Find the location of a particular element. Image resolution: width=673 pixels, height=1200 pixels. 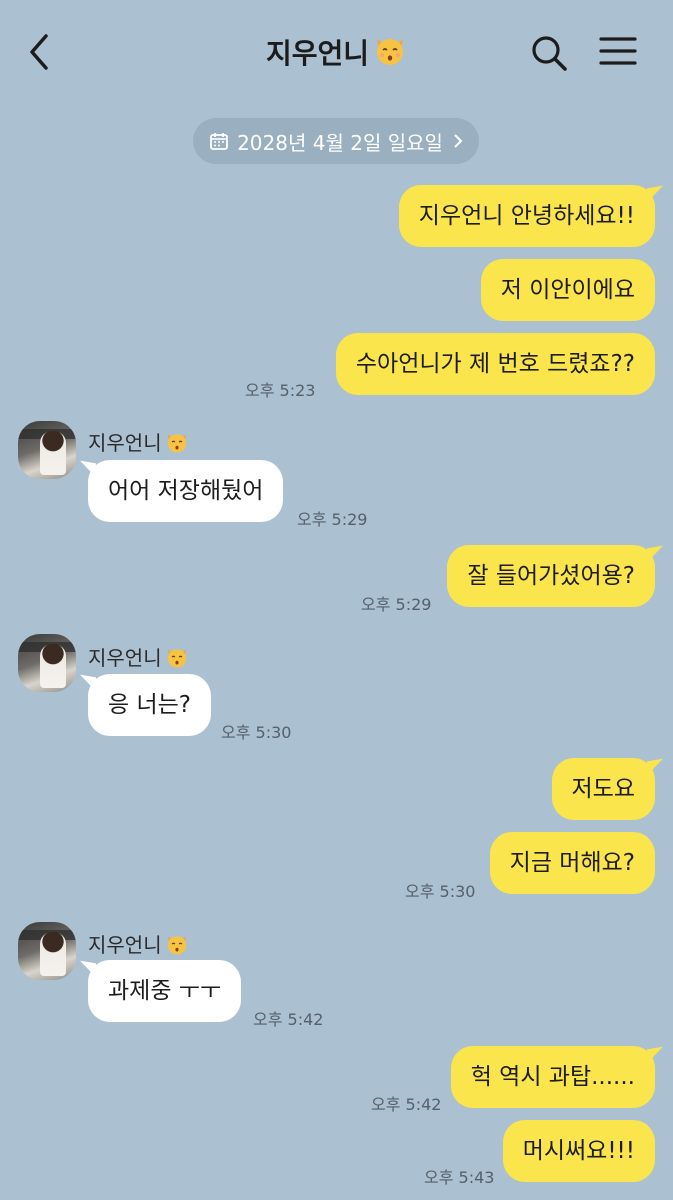

chat-title: 지우언니 is located at coordinates (317, 53).